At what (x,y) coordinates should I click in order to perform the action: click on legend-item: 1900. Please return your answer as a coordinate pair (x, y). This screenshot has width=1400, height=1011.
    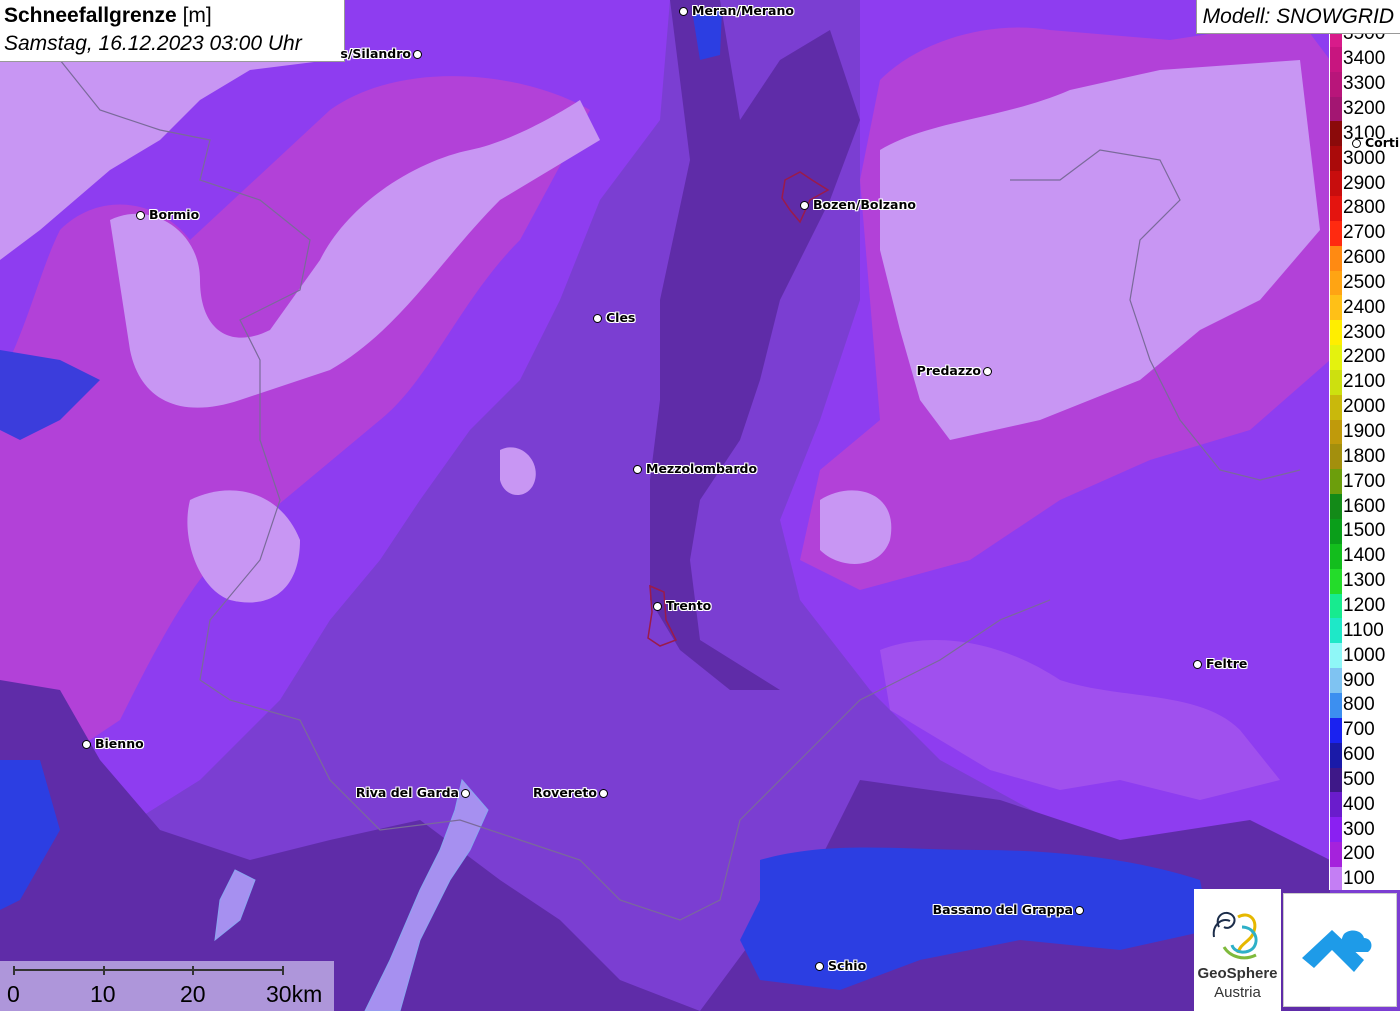
    Looking at the image, I should click on (1364, 432).